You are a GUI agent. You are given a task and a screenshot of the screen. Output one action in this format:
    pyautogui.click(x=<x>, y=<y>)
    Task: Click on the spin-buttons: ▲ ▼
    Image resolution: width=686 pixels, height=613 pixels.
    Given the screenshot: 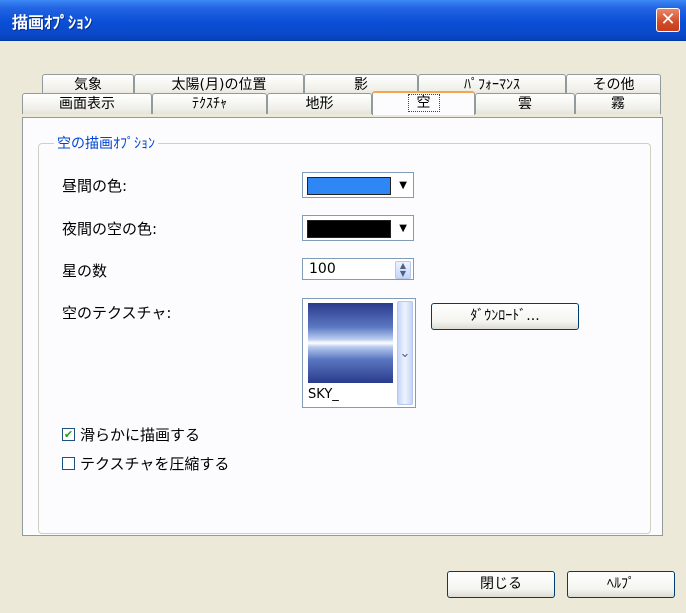 What is the action you would take?
    pyautogui.click(x=403, y=270)
    